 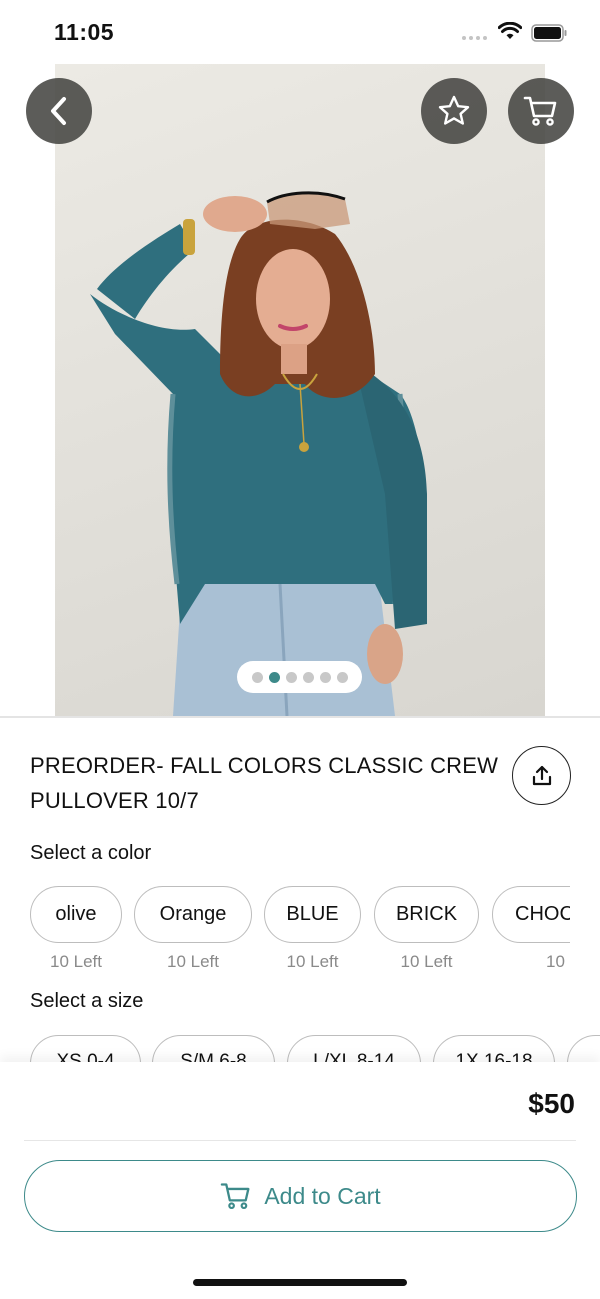 I want to click on add-to-cart-label: Add to Cart, so click(x=322, y=1195).